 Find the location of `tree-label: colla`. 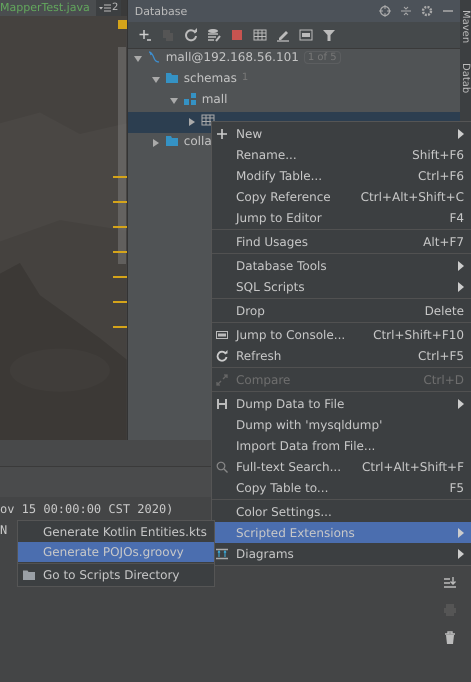

tree-label: colla is located at coordinates (198, 141).